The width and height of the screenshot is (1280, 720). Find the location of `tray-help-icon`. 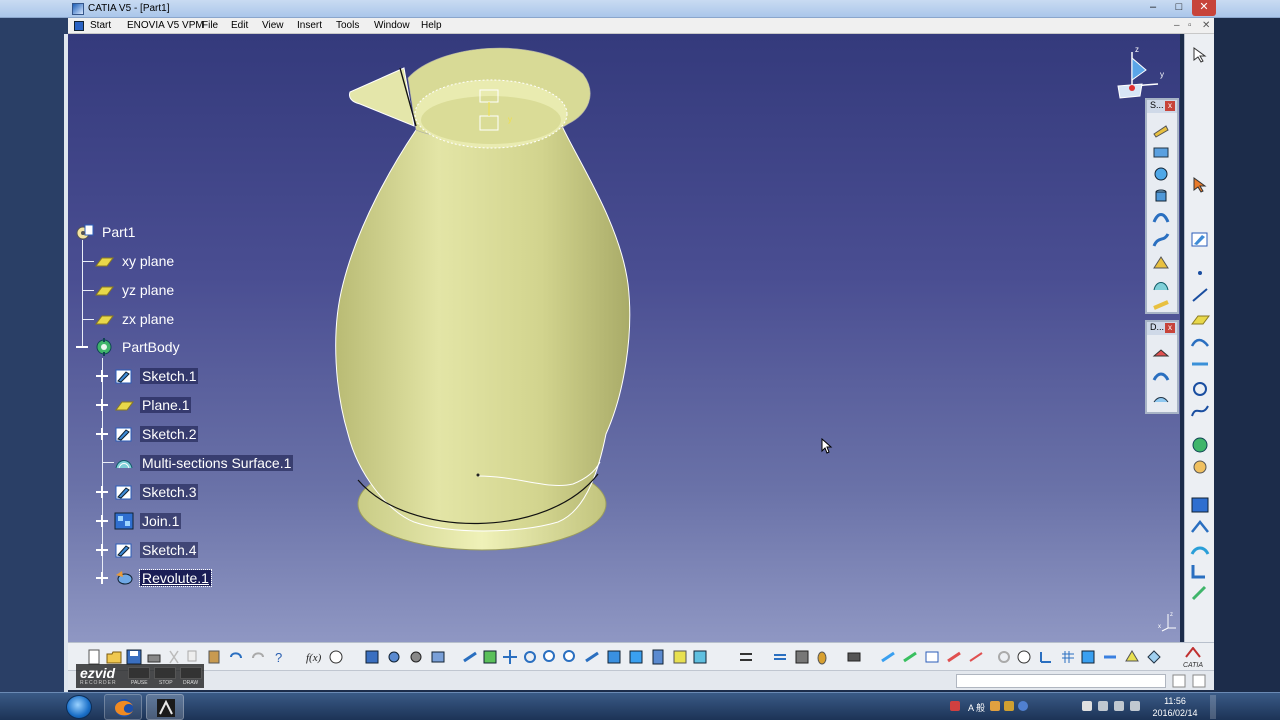

tray-help-icon is located at coordinates (1023, 706).